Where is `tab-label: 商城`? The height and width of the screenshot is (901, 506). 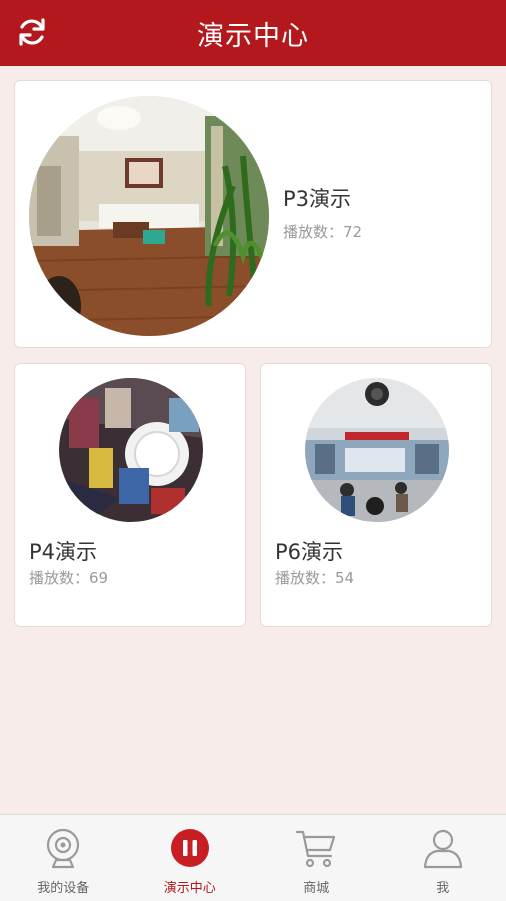 tab-label: 商城 is located at coordinates (316, 886).